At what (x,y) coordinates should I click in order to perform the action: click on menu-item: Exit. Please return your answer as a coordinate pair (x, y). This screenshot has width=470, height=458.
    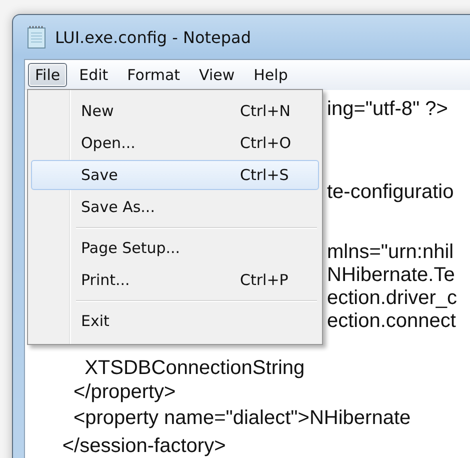
    Looking at the image, I should click on (175, 321).